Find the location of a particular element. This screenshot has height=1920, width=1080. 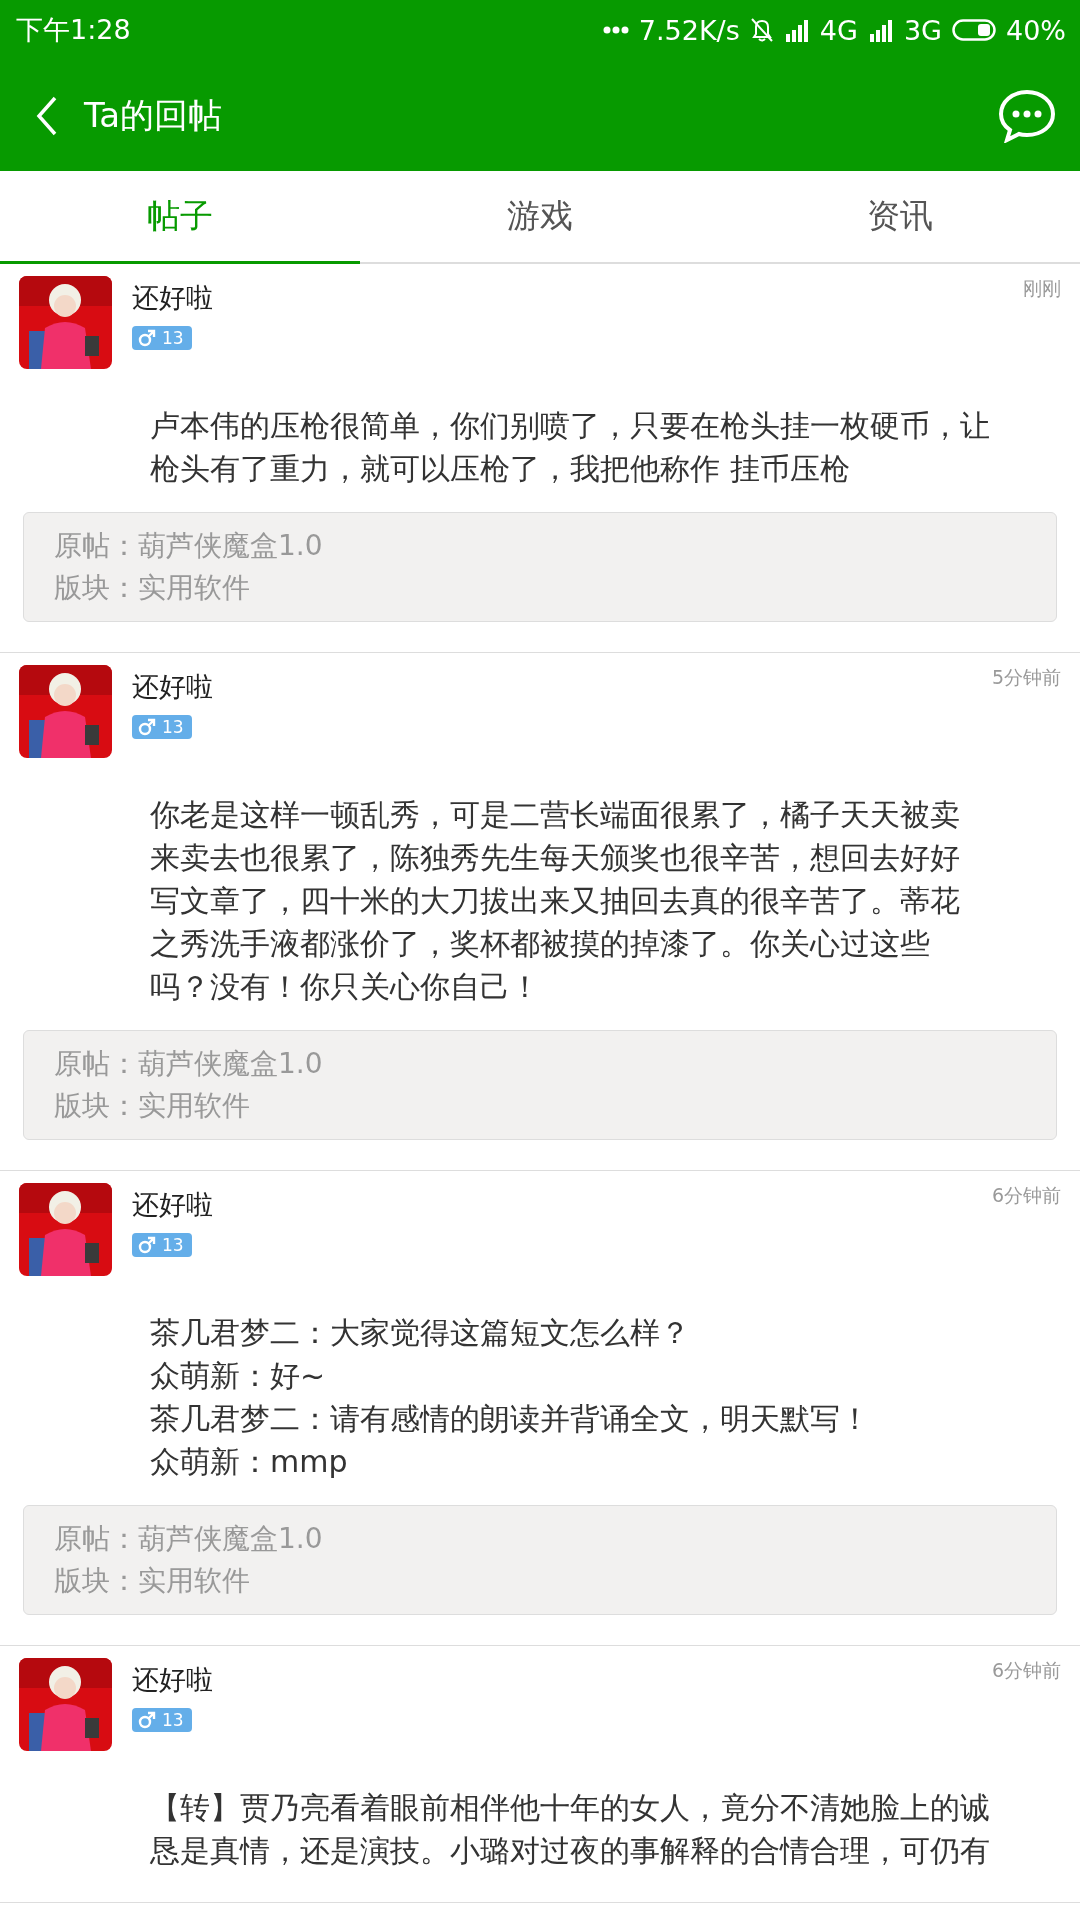

post-text: 卢本伟的压枪很简单，你们别喷了，只要在枪头挂一枚硬币，让 枪头有了重力，就可以压枪了，我把他称作 挂币压枪 is located at coordinates (570, 447).